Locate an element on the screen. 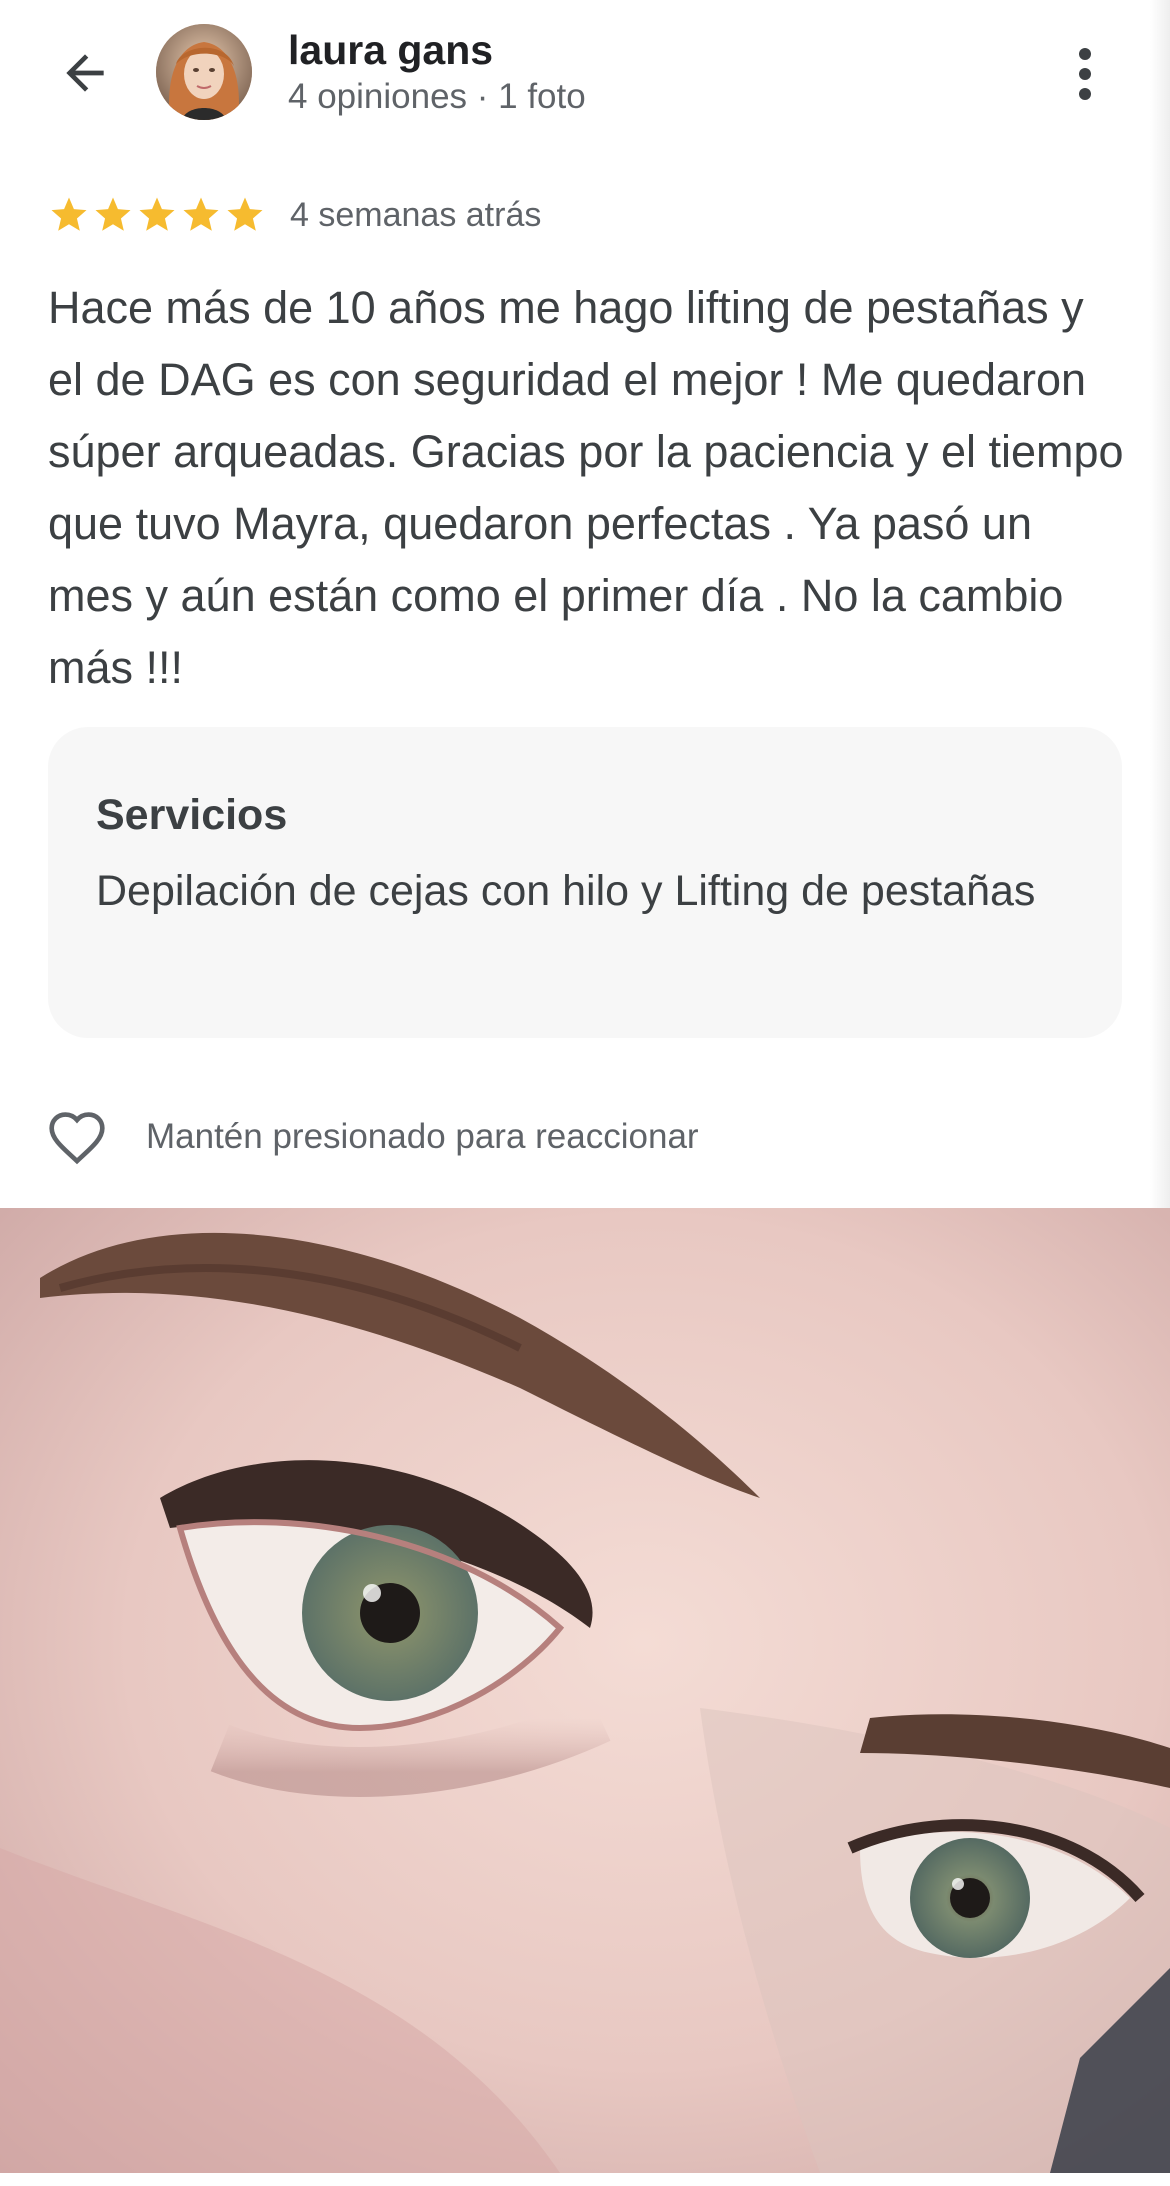 The width and height of the screenshot is (1170, 2186). more-options-button is located at coordinates (1085, 74).